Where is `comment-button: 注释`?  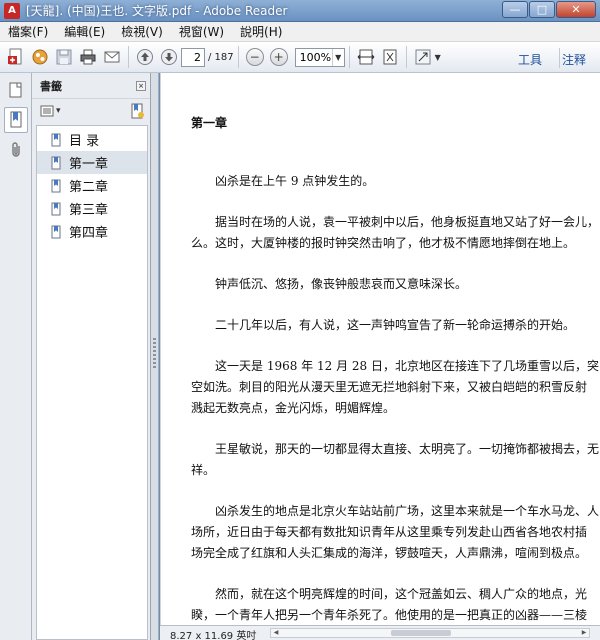
comment-button: 注释 is located at coordinates (574, 59).